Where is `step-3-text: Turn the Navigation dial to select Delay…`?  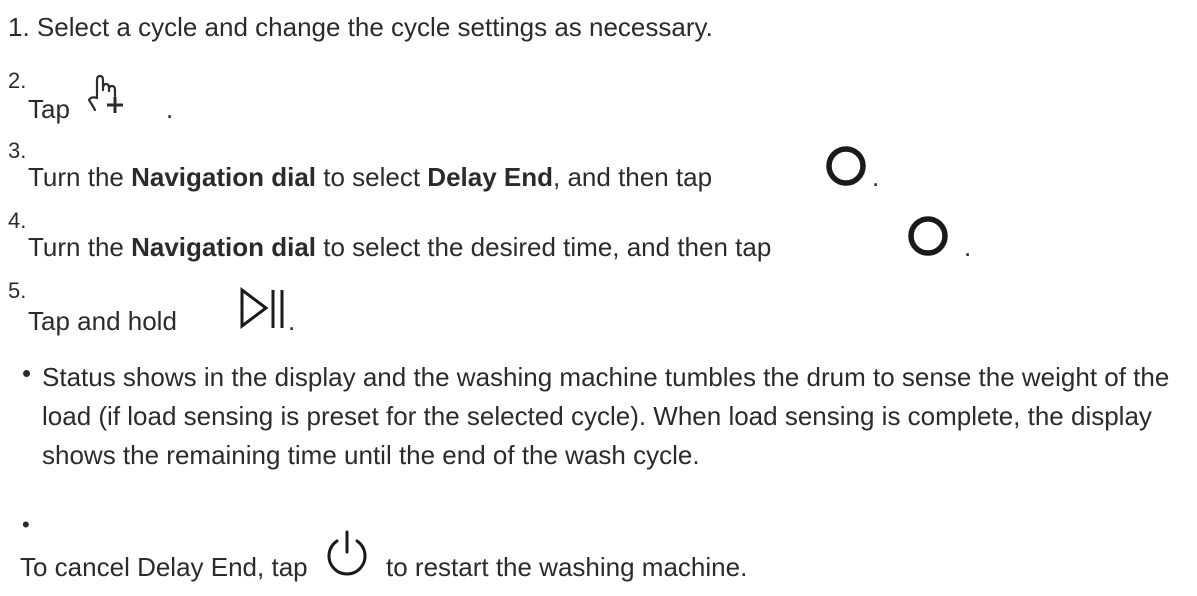 step-3-text: Turn the Navigation dial to select Delay… is located at coordinates (370, 177).